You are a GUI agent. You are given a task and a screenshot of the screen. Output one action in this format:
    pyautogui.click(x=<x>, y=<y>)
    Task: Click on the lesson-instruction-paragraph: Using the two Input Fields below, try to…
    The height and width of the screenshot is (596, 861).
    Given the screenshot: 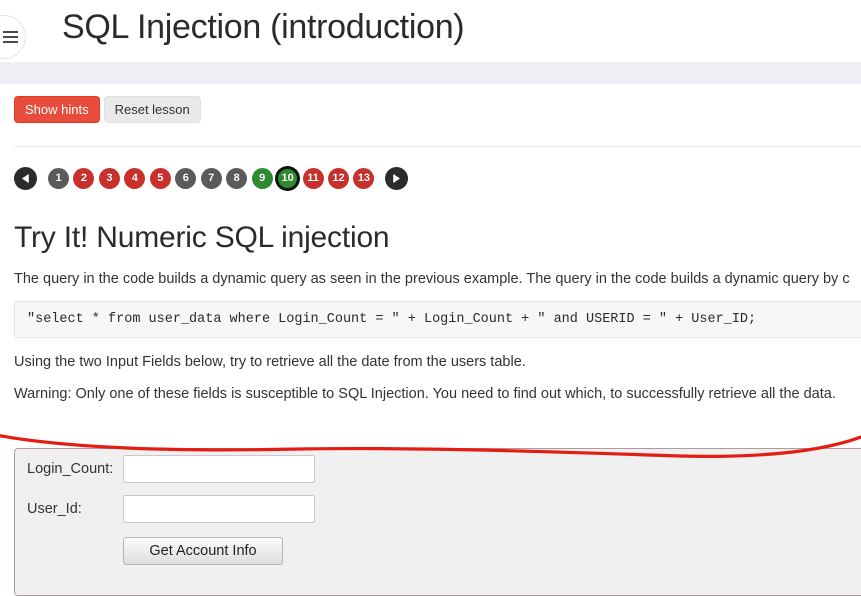 What is the action you would take?
    pyautogui.click(x=270, y=362)
    